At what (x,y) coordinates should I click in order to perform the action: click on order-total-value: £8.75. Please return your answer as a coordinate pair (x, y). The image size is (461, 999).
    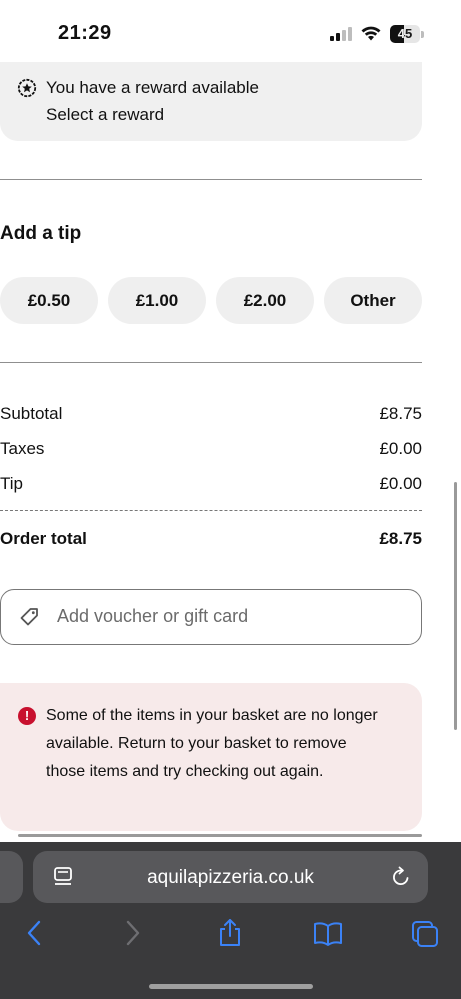
    Looking at the image, I should click on (400, 538).